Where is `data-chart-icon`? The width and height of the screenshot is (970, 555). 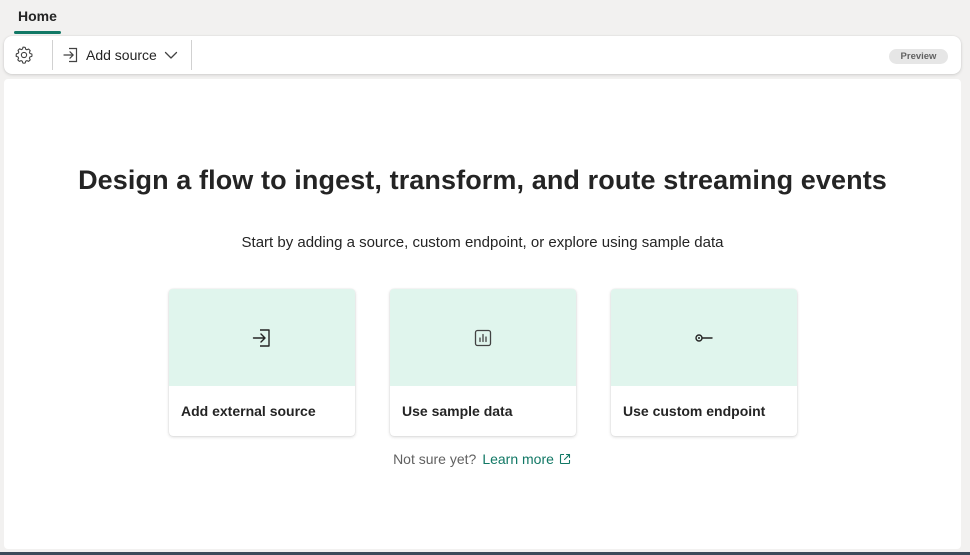
data-chart-icon is located at coordinates (483, 337).